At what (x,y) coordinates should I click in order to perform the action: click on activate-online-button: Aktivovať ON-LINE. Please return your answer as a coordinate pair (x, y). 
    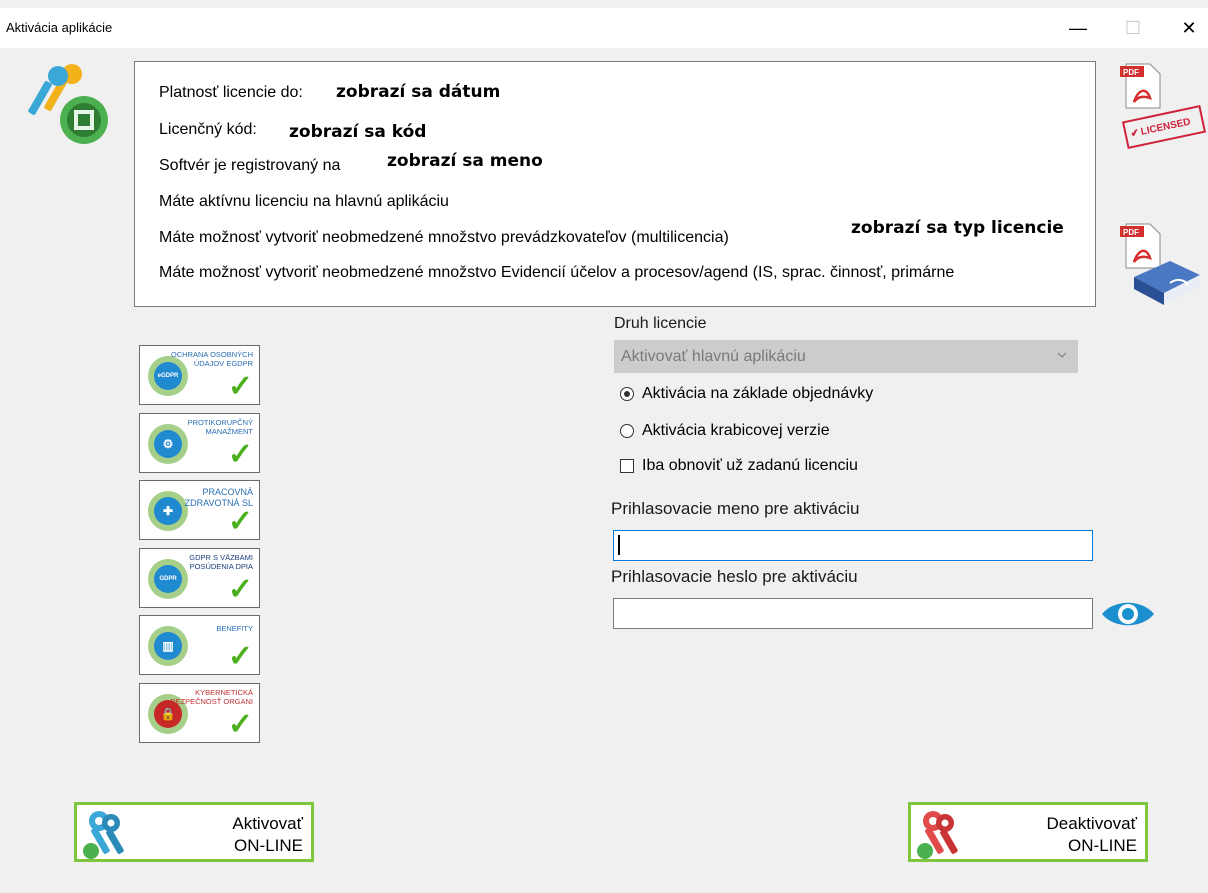
    Looking at the image, I should click on (194, 832).